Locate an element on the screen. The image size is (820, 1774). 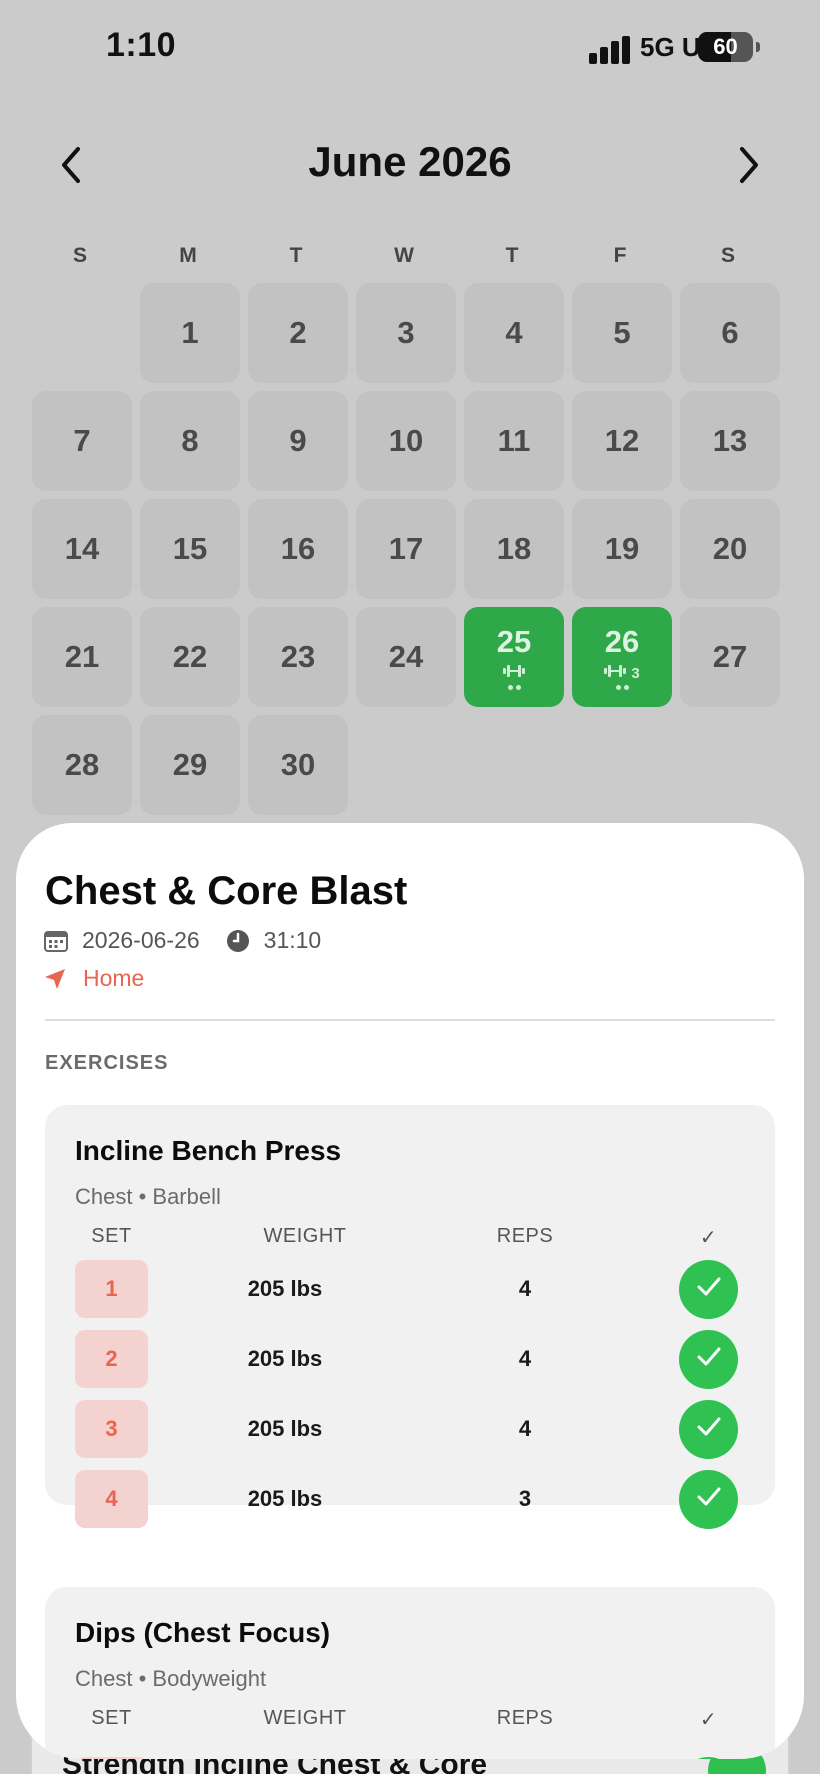
clock-icon is located at coordinates (237, 940).